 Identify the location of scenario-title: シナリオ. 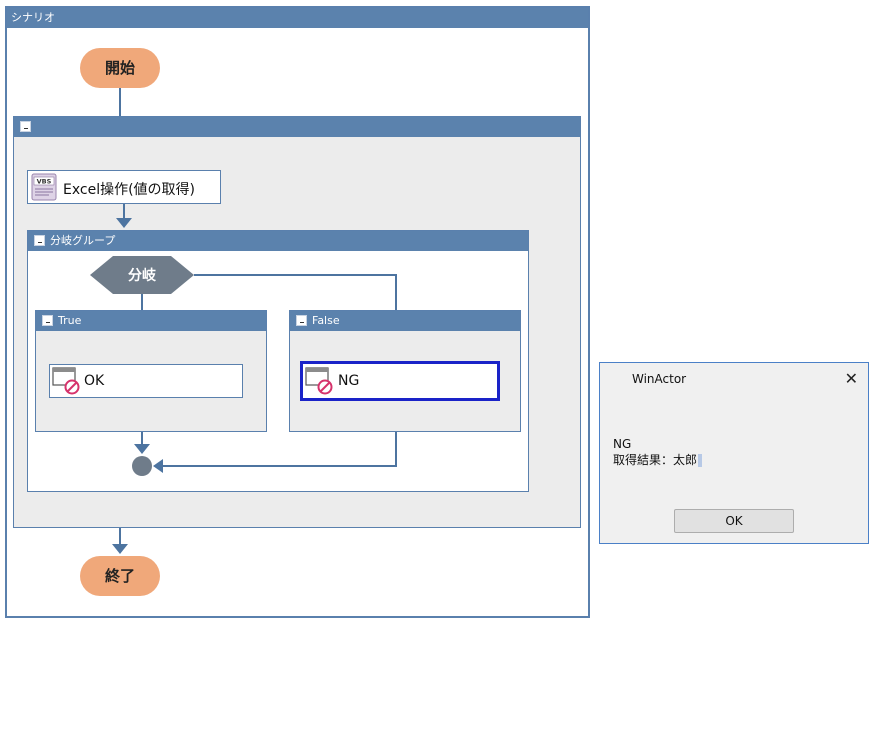
(297, 18).